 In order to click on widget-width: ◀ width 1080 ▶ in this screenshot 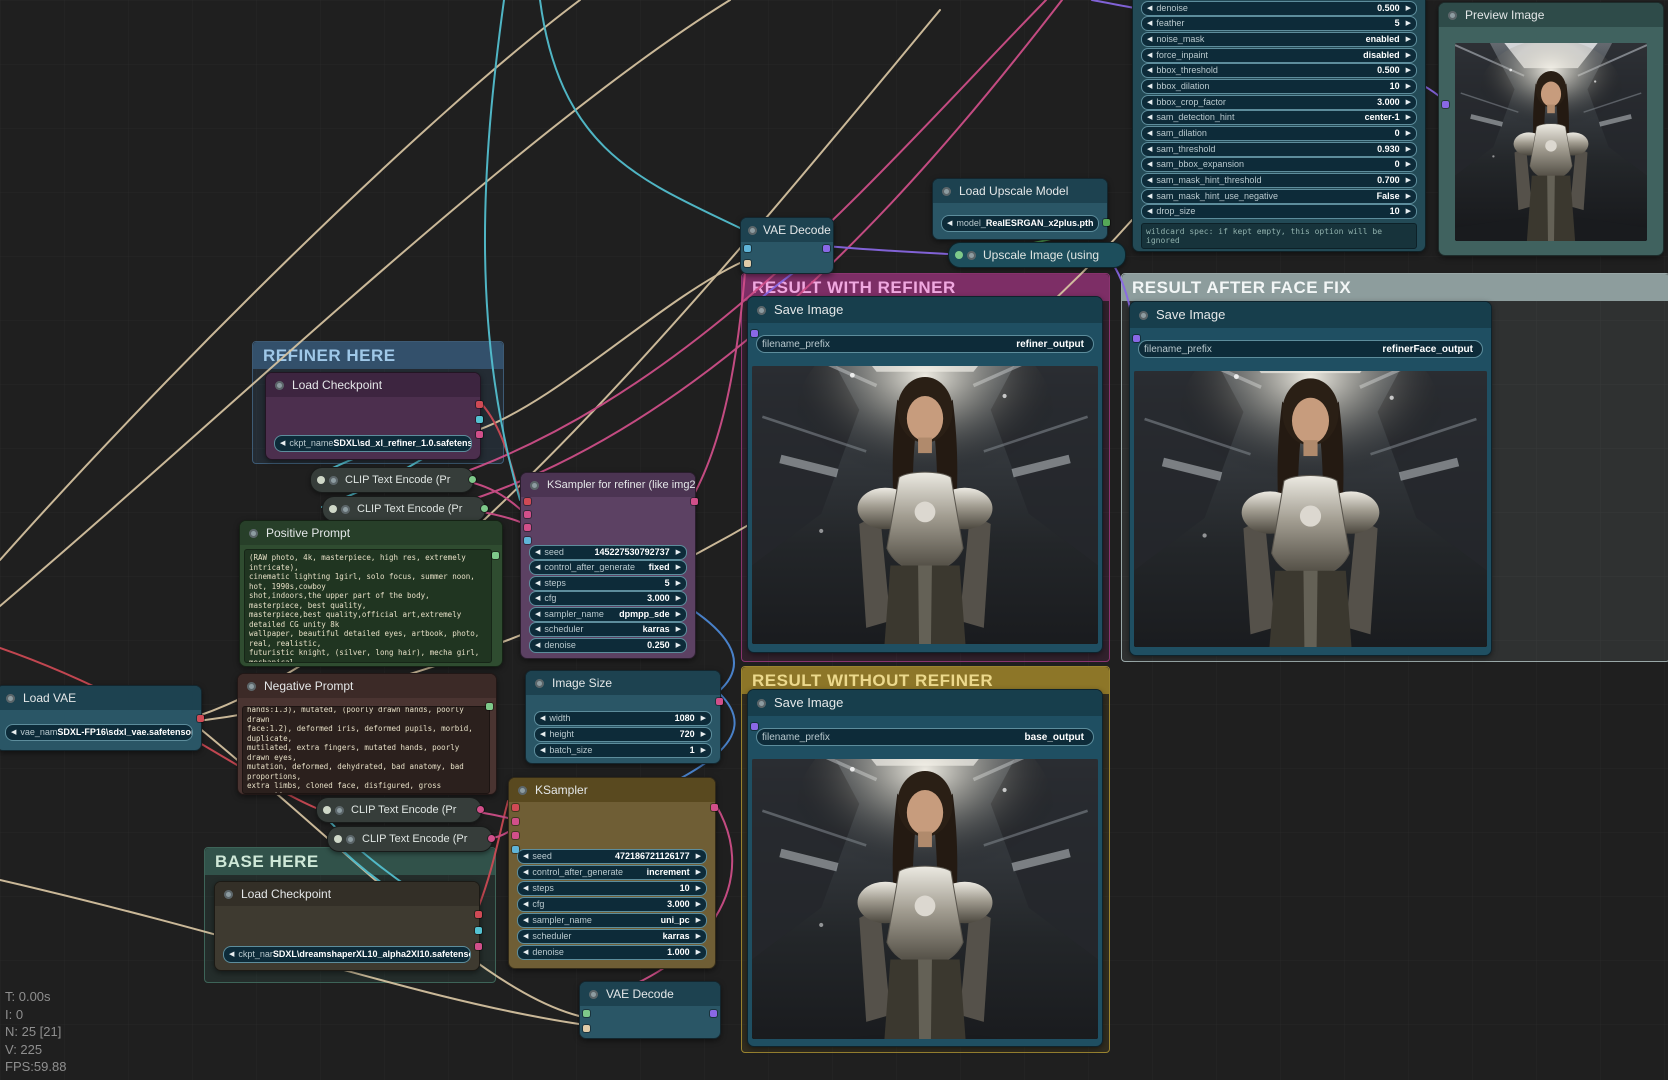, I will do `click(623, 718)`.